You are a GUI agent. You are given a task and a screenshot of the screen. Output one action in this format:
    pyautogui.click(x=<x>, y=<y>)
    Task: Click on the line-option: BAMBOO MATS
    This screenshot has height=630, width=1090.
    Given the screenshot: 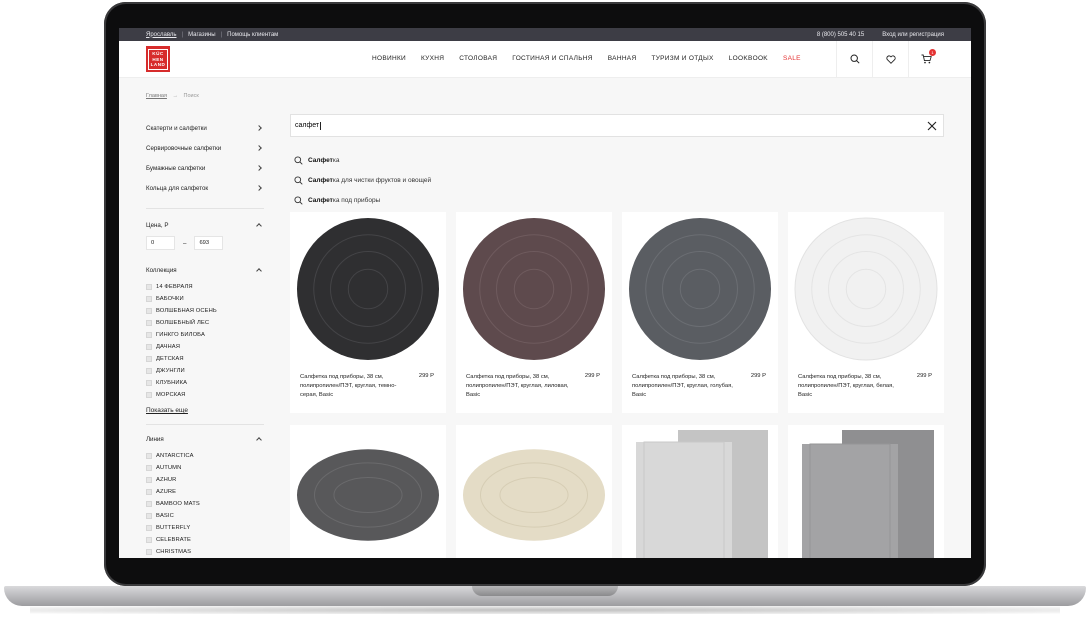 What is the action you would take?
    pyautogui.click(x=205, y=504)
    